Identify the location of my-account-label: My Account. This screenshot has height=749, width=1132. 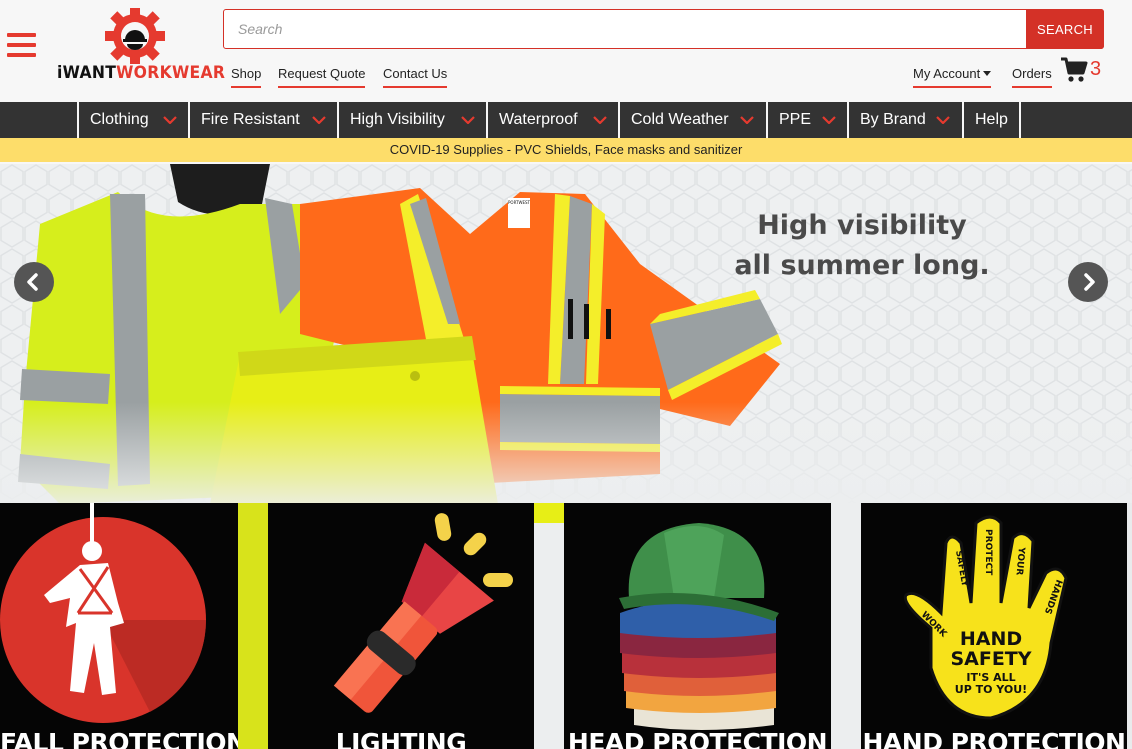
(947, 73).